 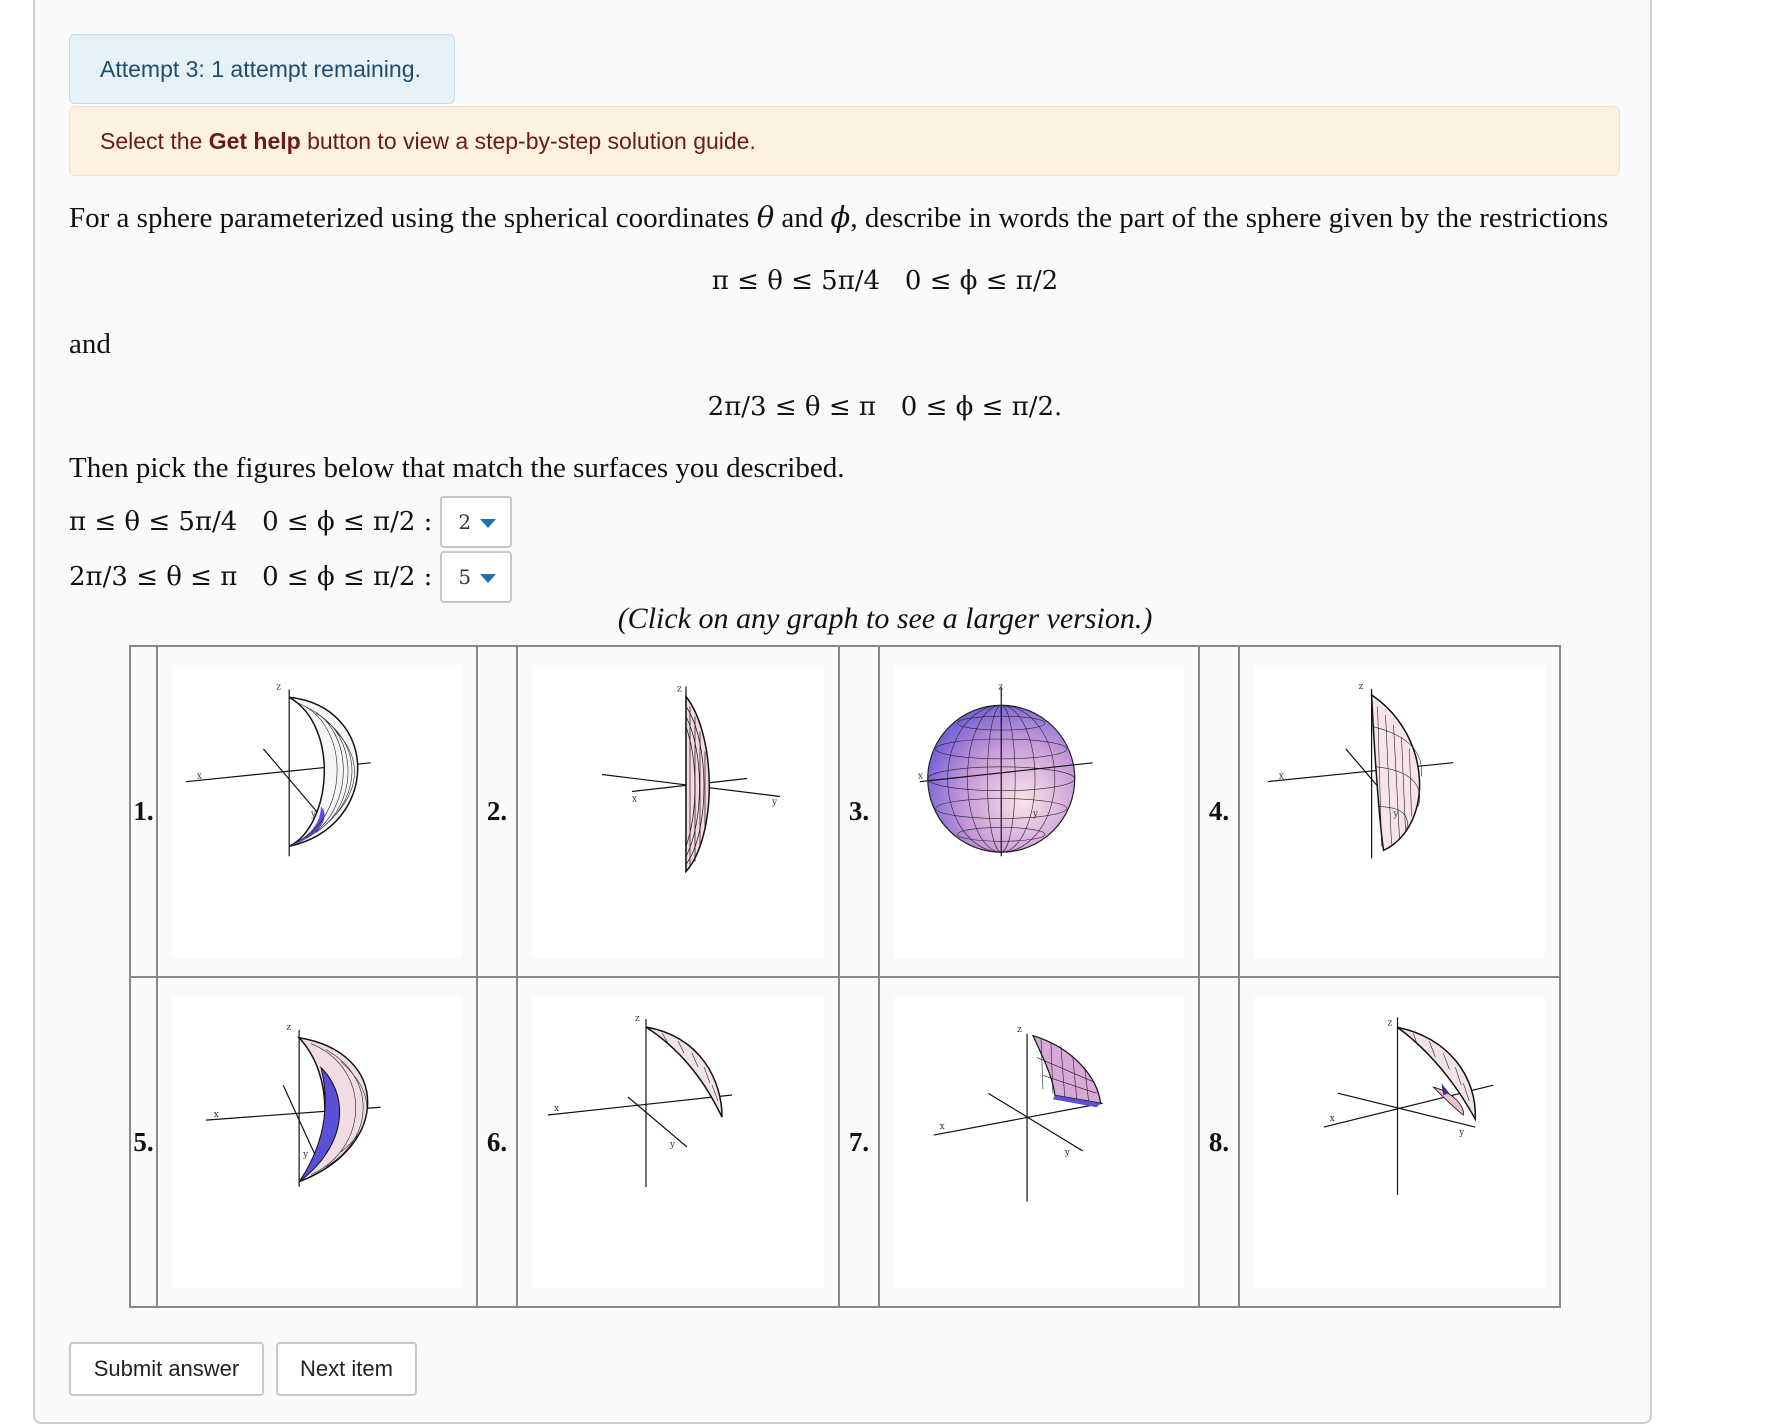 What do you see at coordinates (1408, 1106) in the screenshot?
I see `figure-8-graph: z x y` at bounding box center [1408, 1106].